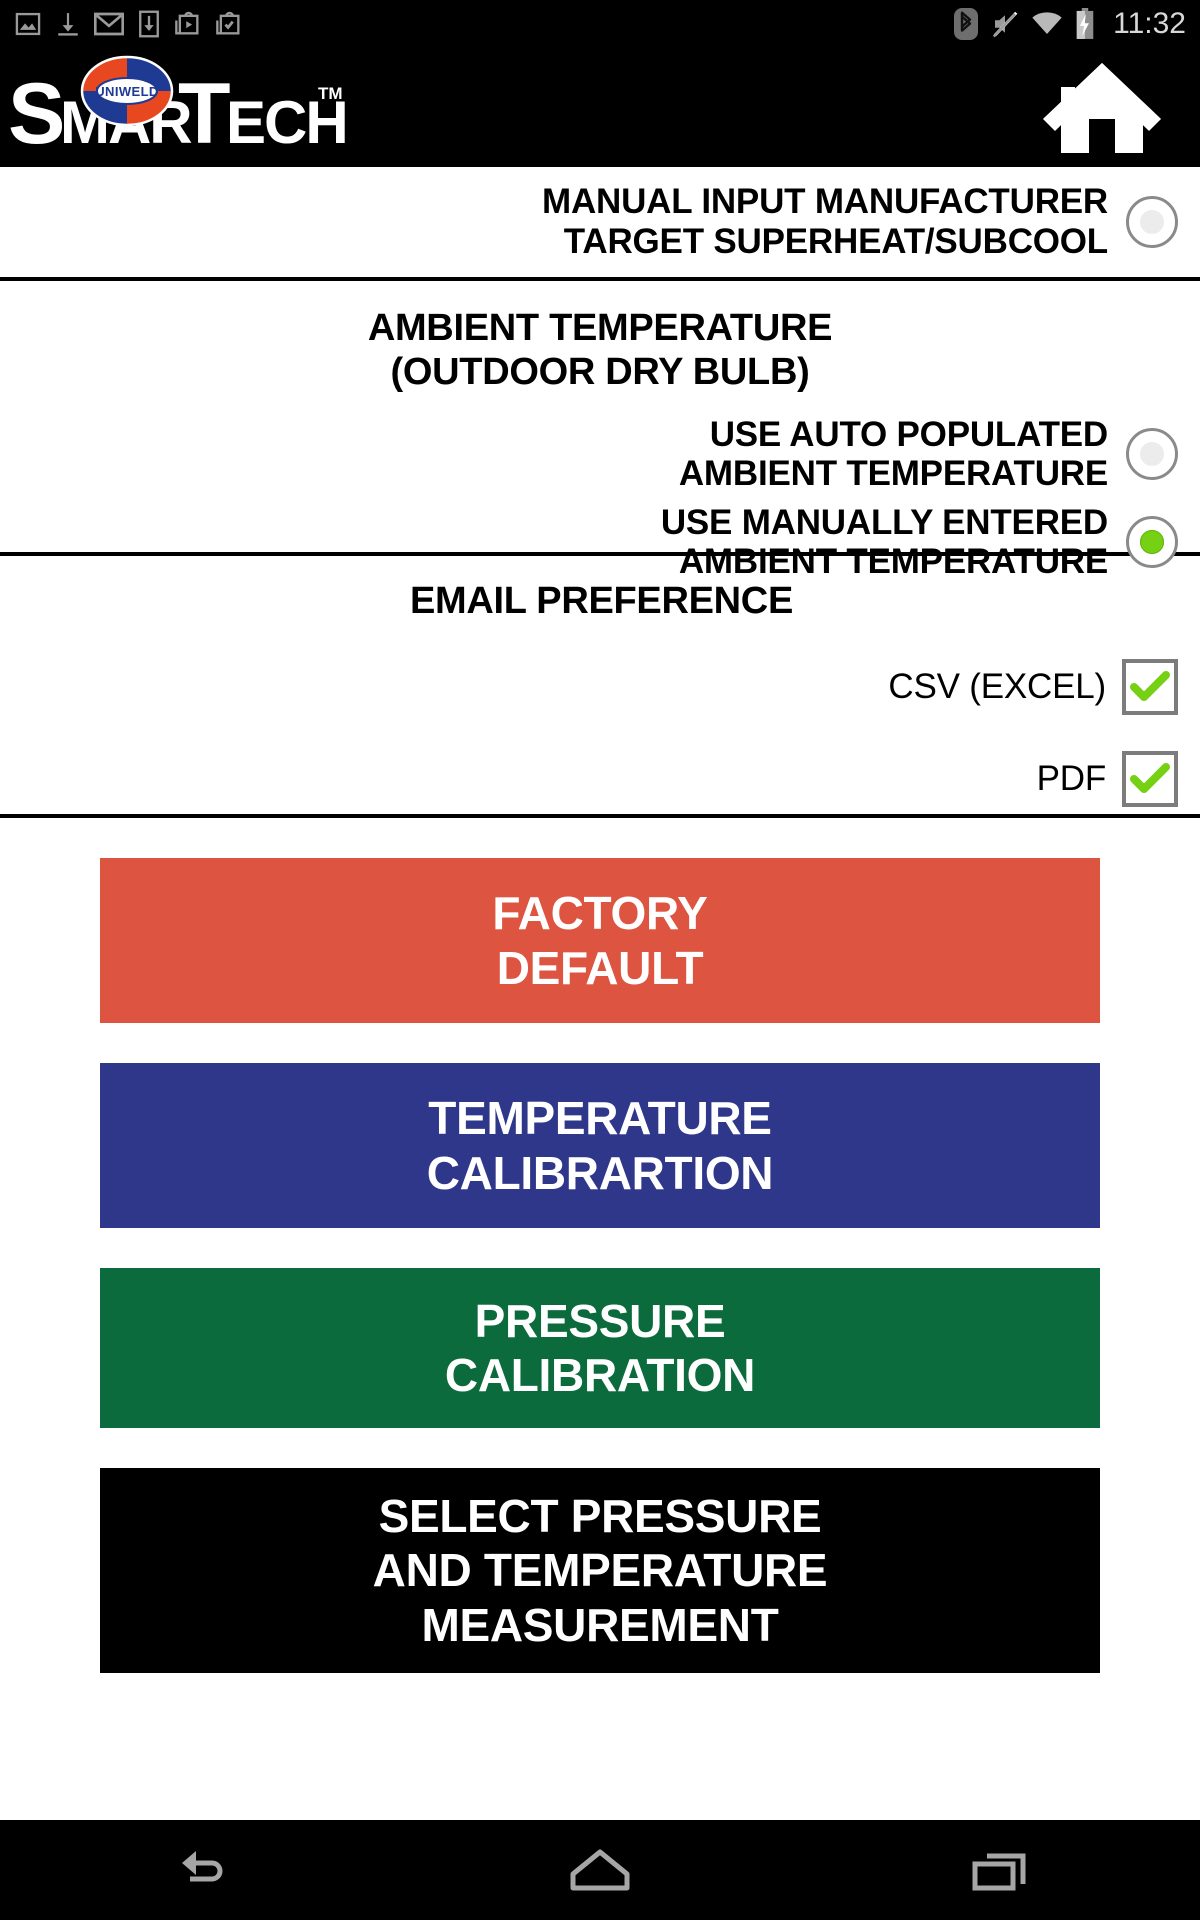 The height and width of the screenshot is (1920, 1200). What do you see at coordinates (330, 93) in the screenshot?
I see `svg-text: TM` at bounding box center [330, 93].